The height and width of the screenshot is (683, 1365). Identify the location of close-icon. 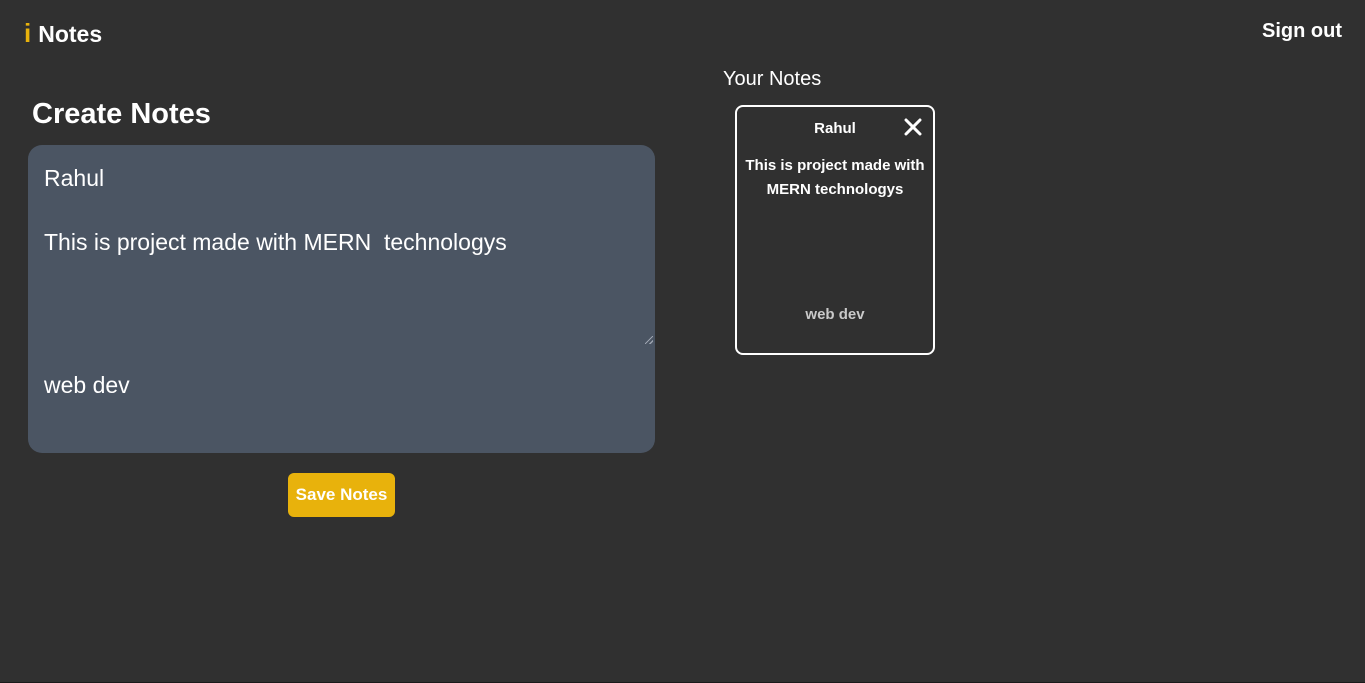
(913, 127).